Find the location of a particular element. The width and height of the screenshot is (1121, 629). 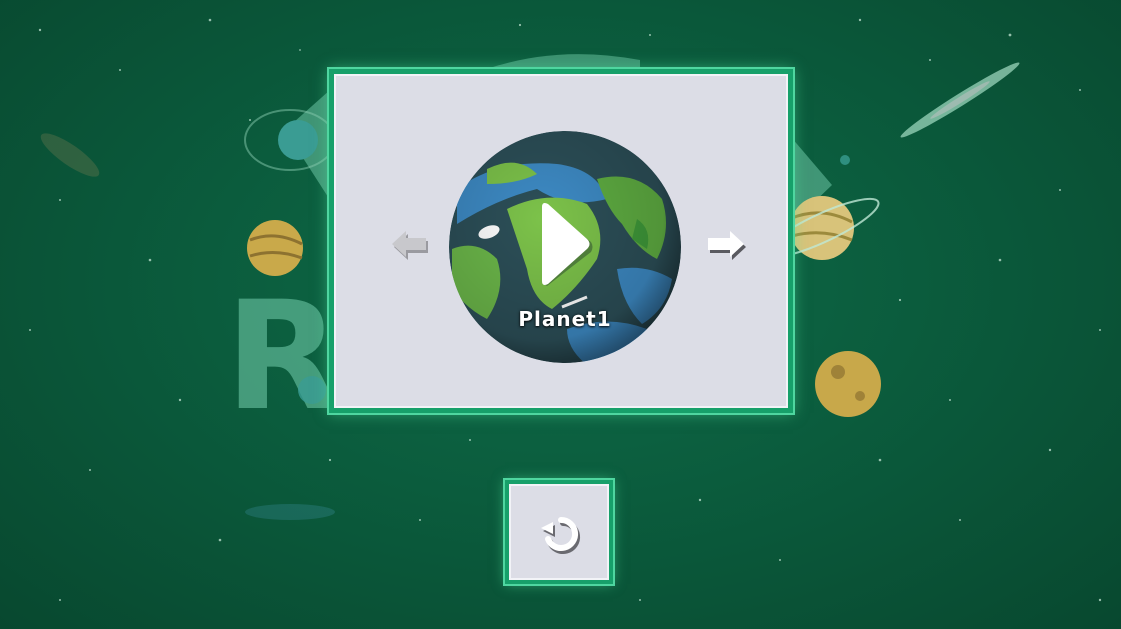

retry-button is located at coordinates (559, 532).